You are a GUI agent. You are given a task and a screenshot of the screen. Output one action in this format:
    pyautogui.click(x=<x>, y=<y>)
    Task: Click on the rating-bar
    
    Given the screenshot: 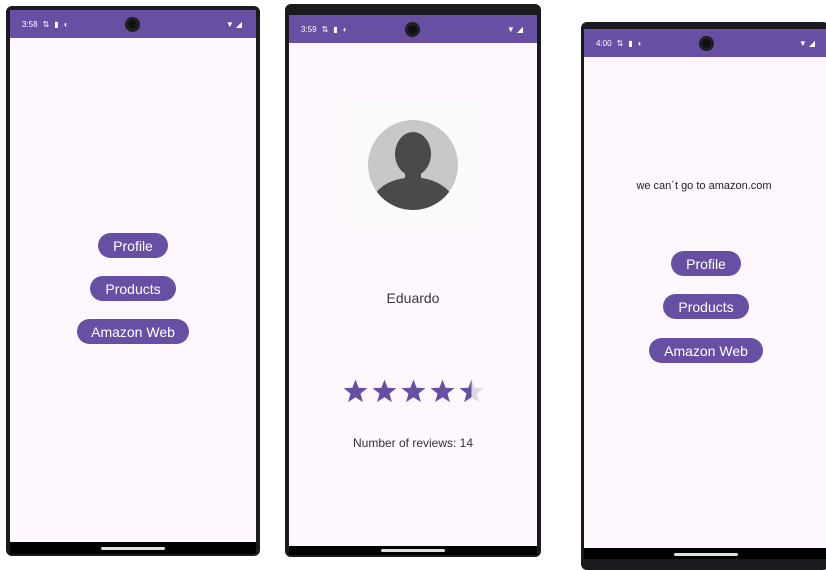 What is the action you would take?
    pyautogui.click(x=413, y=392)
    